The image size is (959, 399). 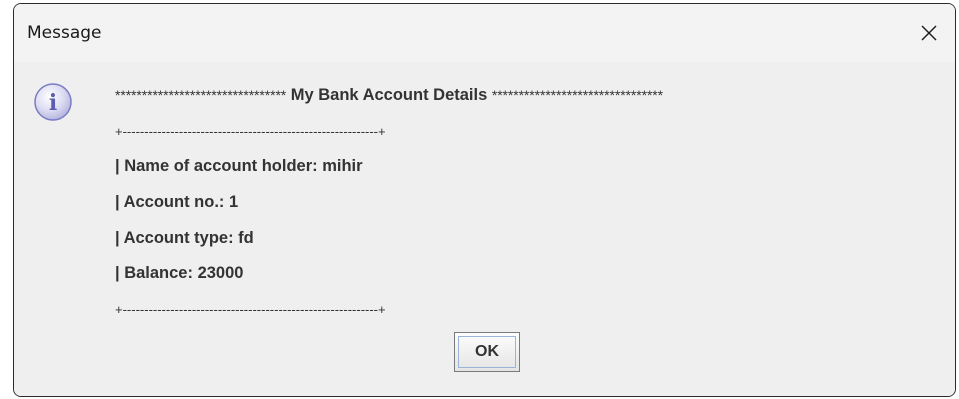 What do you see at coordinates (389, 95) in the screenshot?
I see `header-title: My Bank Account Details` at bounding box center [389, 95].